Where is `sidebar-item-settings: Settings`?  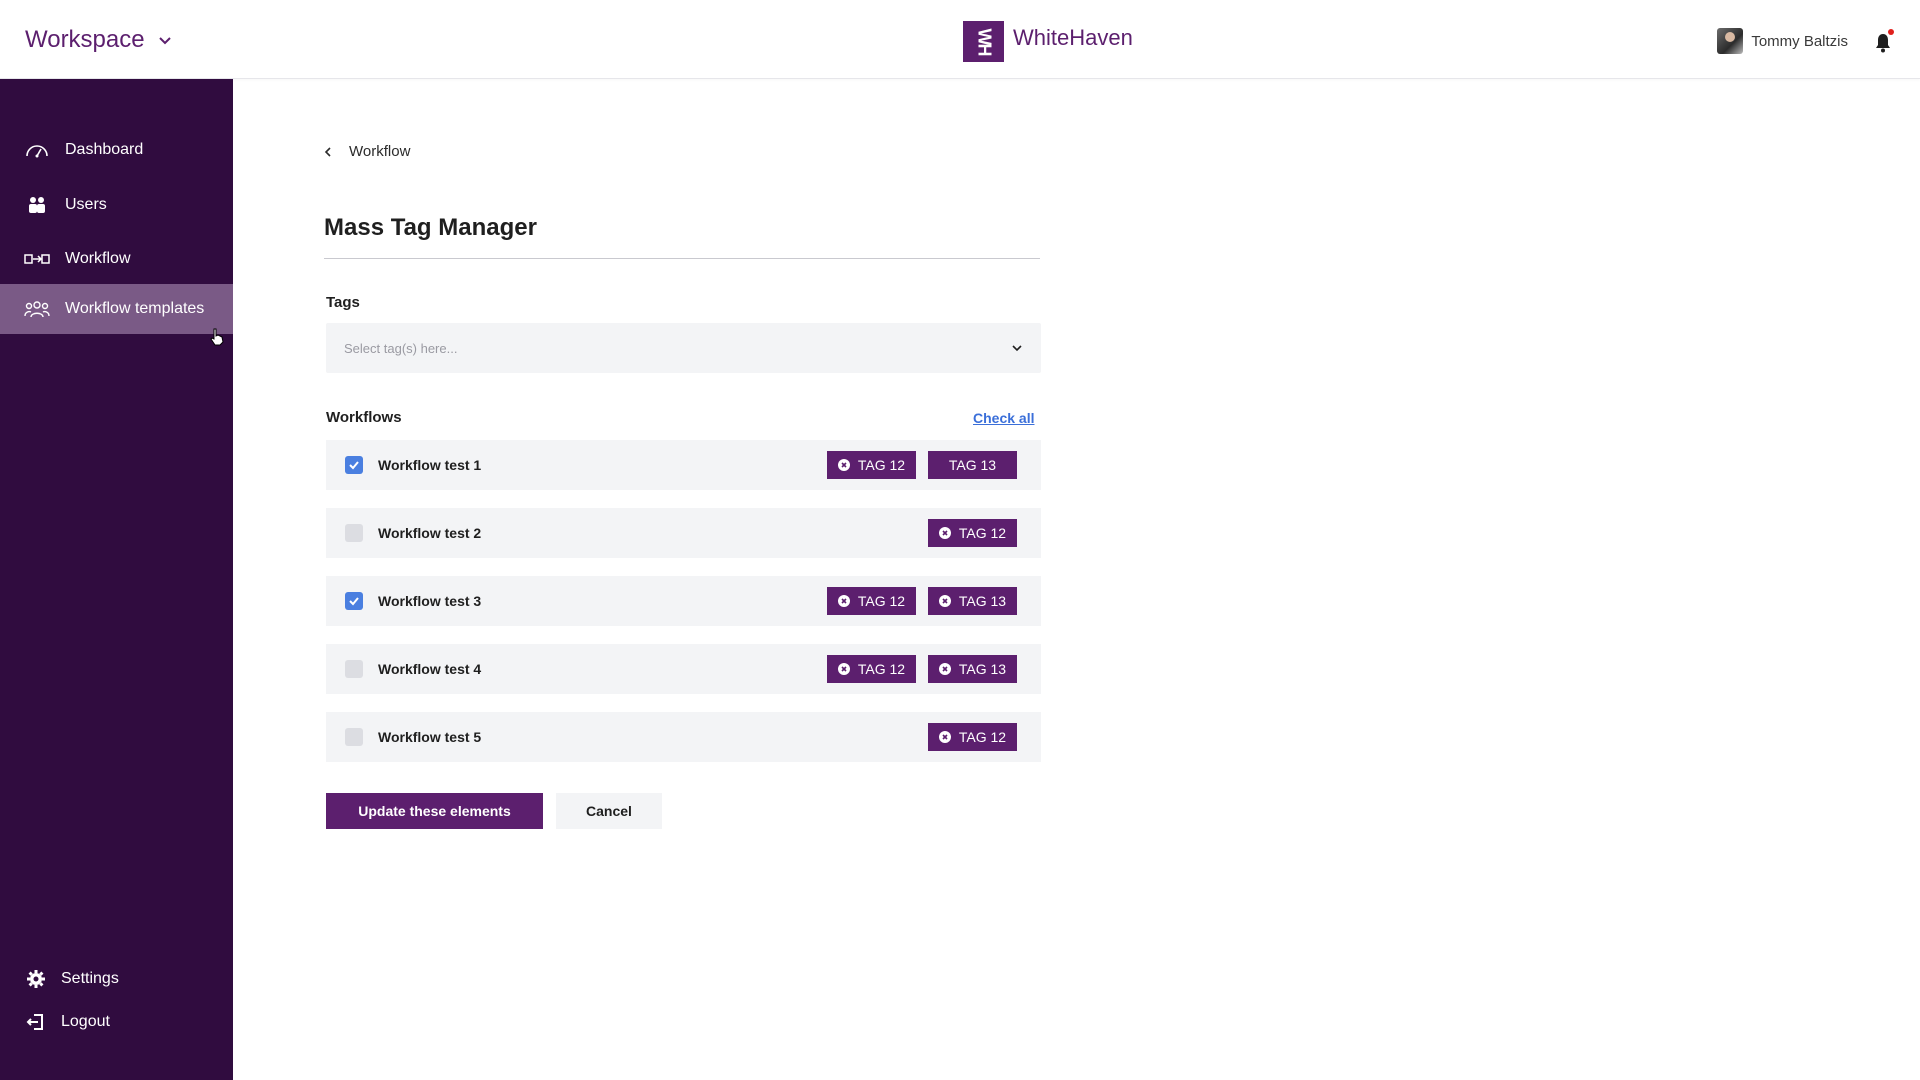
sidebar-item-settings: Settings is located at coordinates (116, 979).